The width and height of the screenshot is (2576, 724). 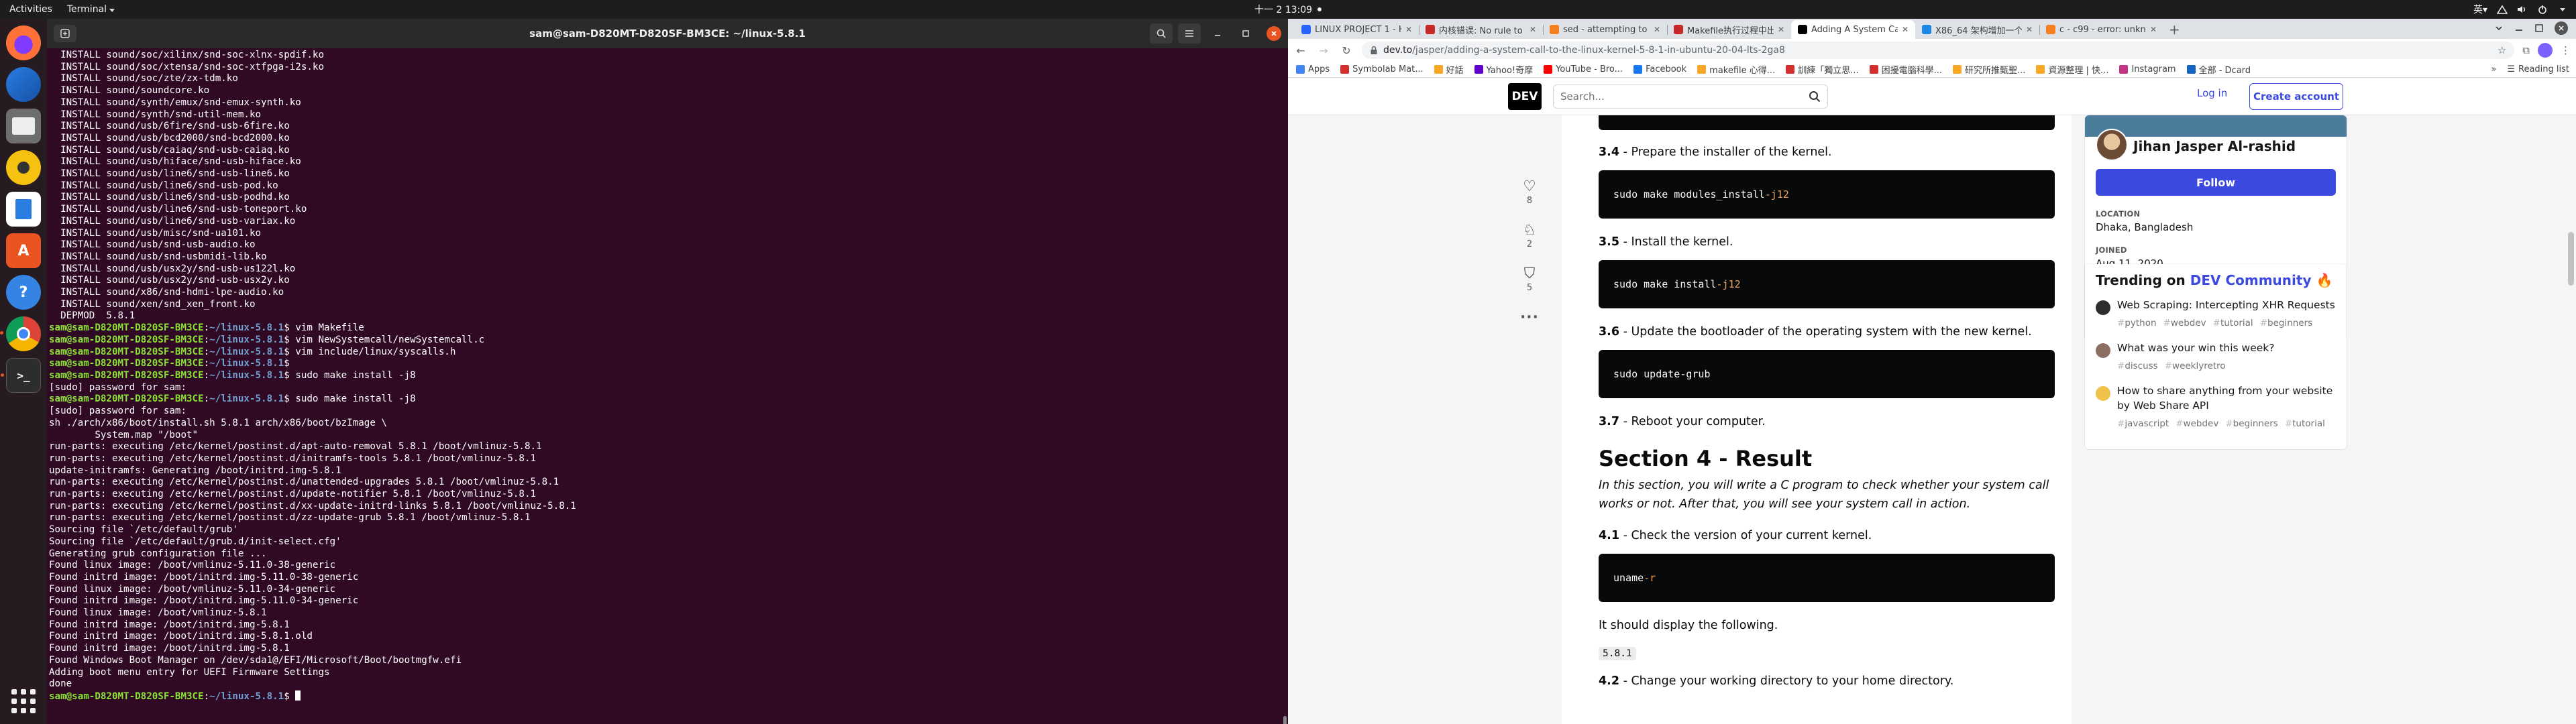 I want to click on libreoffice-writer-icon, so click(x=23, y=209).